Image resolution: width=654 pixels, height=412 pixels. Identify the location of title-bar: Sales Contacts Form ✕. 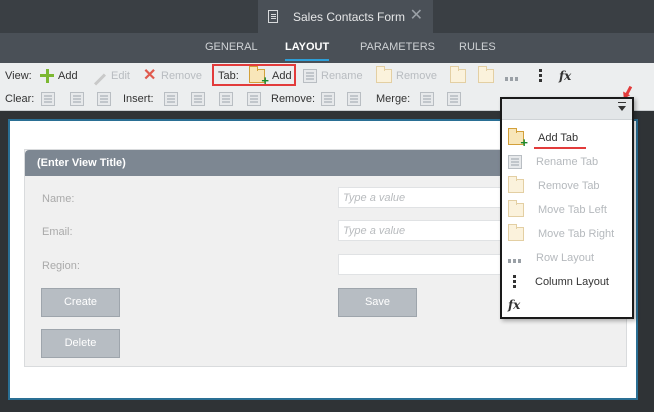
(327, 16).